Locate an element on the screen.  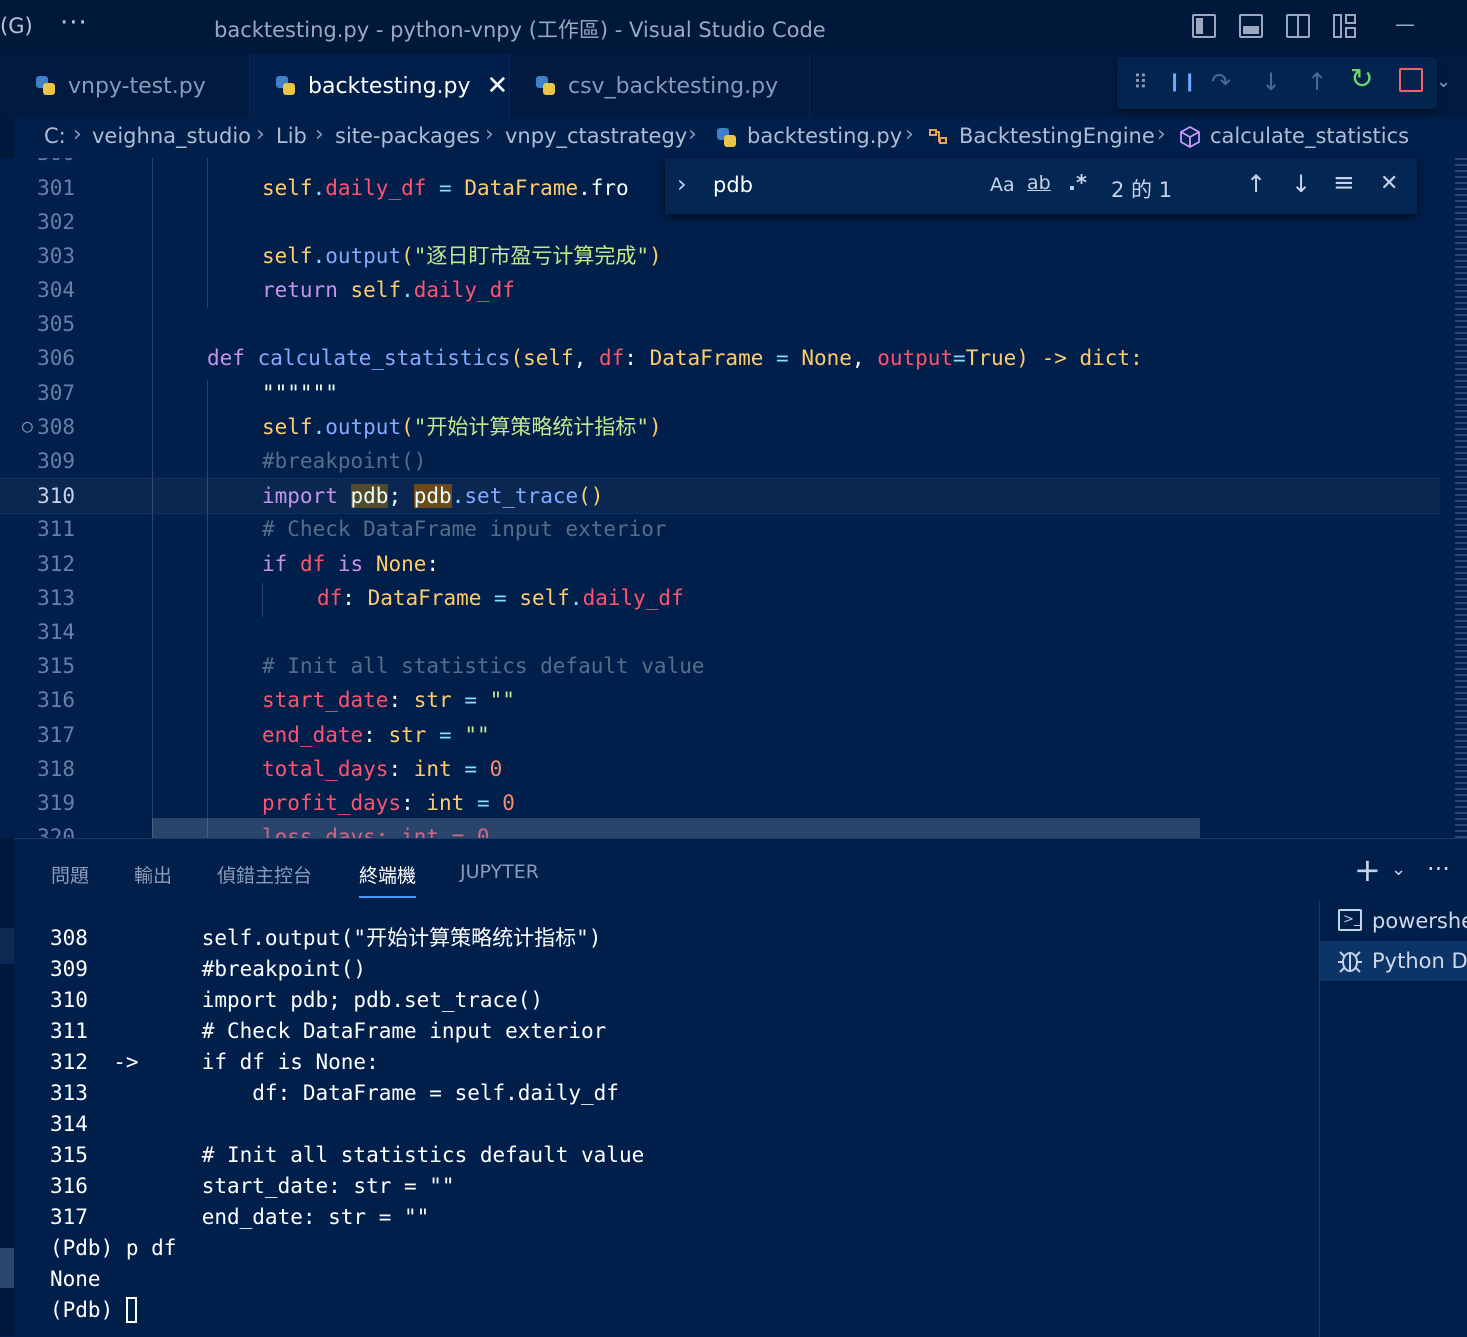
line-number: 308 is located at coordinates (56, 427).